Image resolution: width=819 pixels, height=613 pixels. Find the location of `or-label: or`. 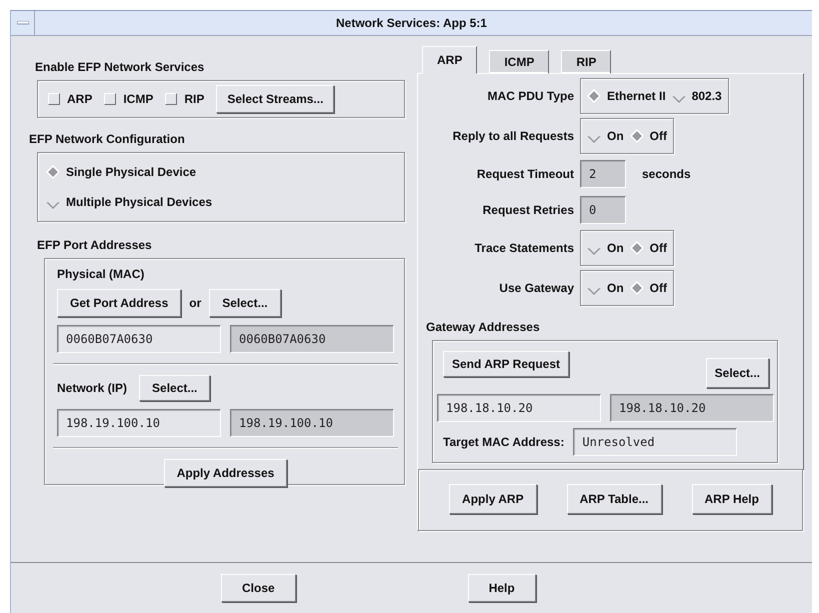

or-label: or is located at coordinates (195, 303).